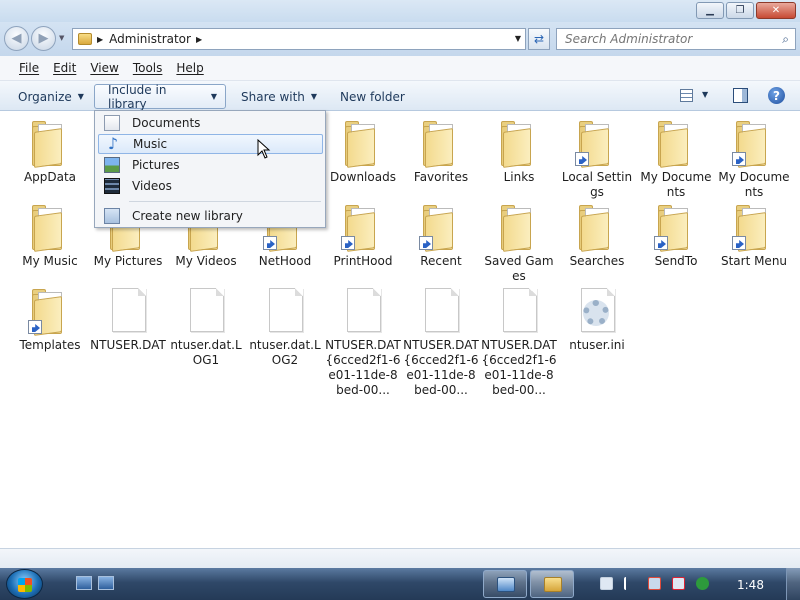 The height and width of the screenshot is (600, 800). What do you see at coordinates (84, 583) in the screenshot?
I see `show-desktop-quicklaunch-icon` at bounding box center [84, 583].